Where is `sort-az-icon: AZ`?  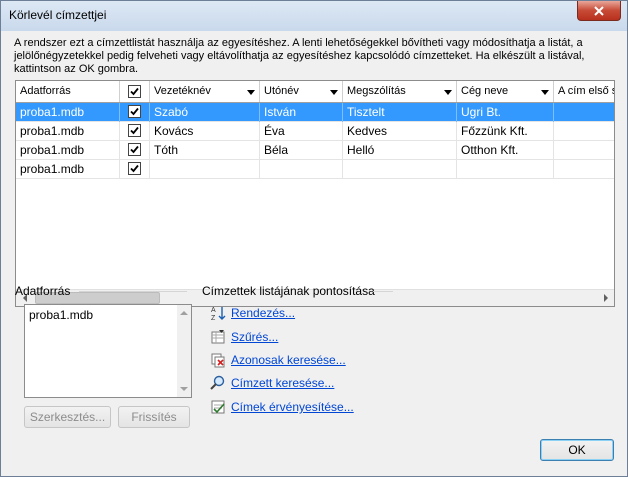
sort-az-icon: AZ is located at coordinates (218, 313).